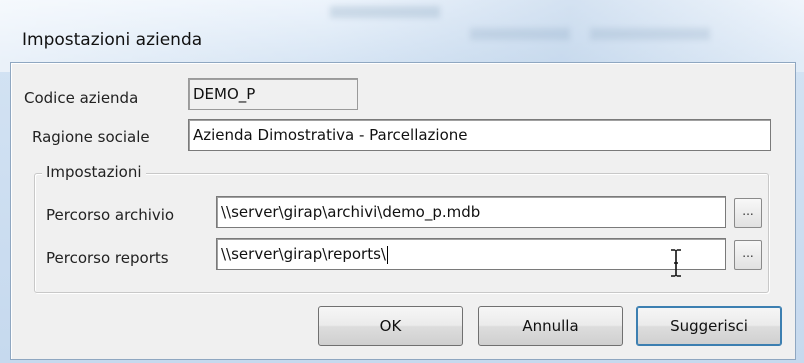  I want to click on text-caret, so click(387, 254).